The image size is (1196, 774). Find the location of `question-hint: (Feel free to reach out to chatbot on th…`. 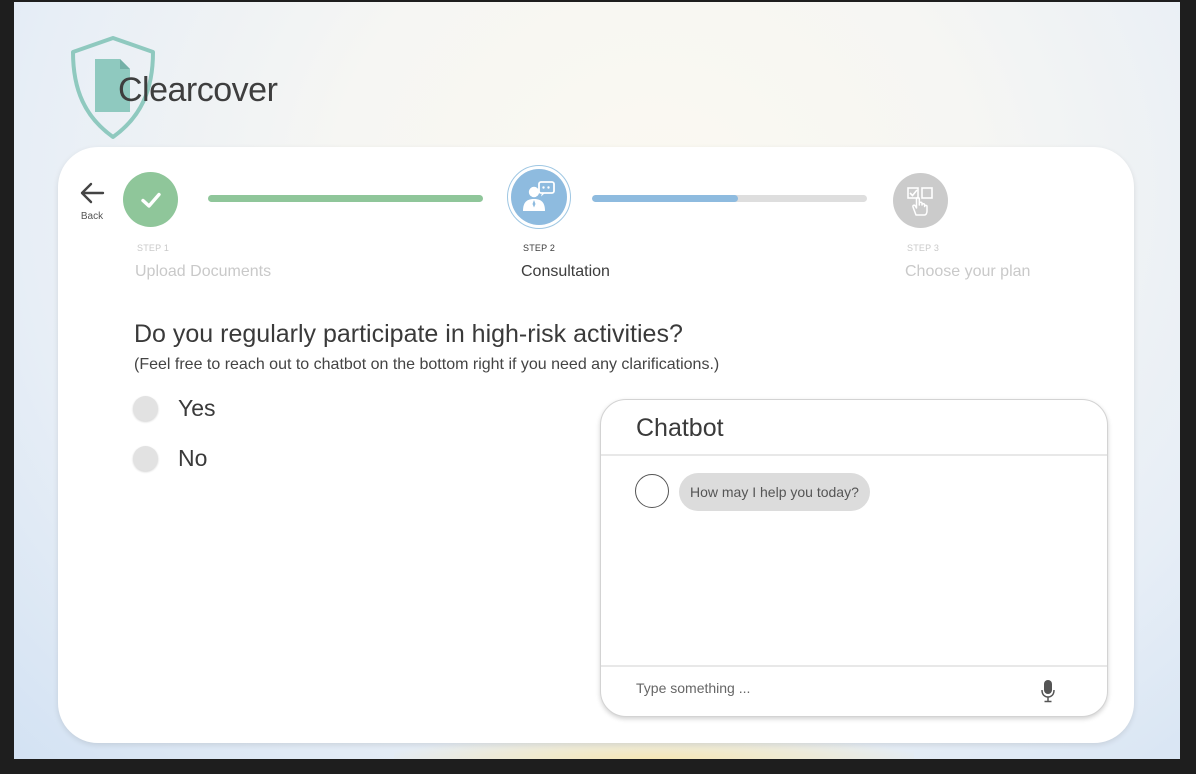

question-hint: (Feel free to reach out to chatbot on th… is located at coordinates (427, 364).